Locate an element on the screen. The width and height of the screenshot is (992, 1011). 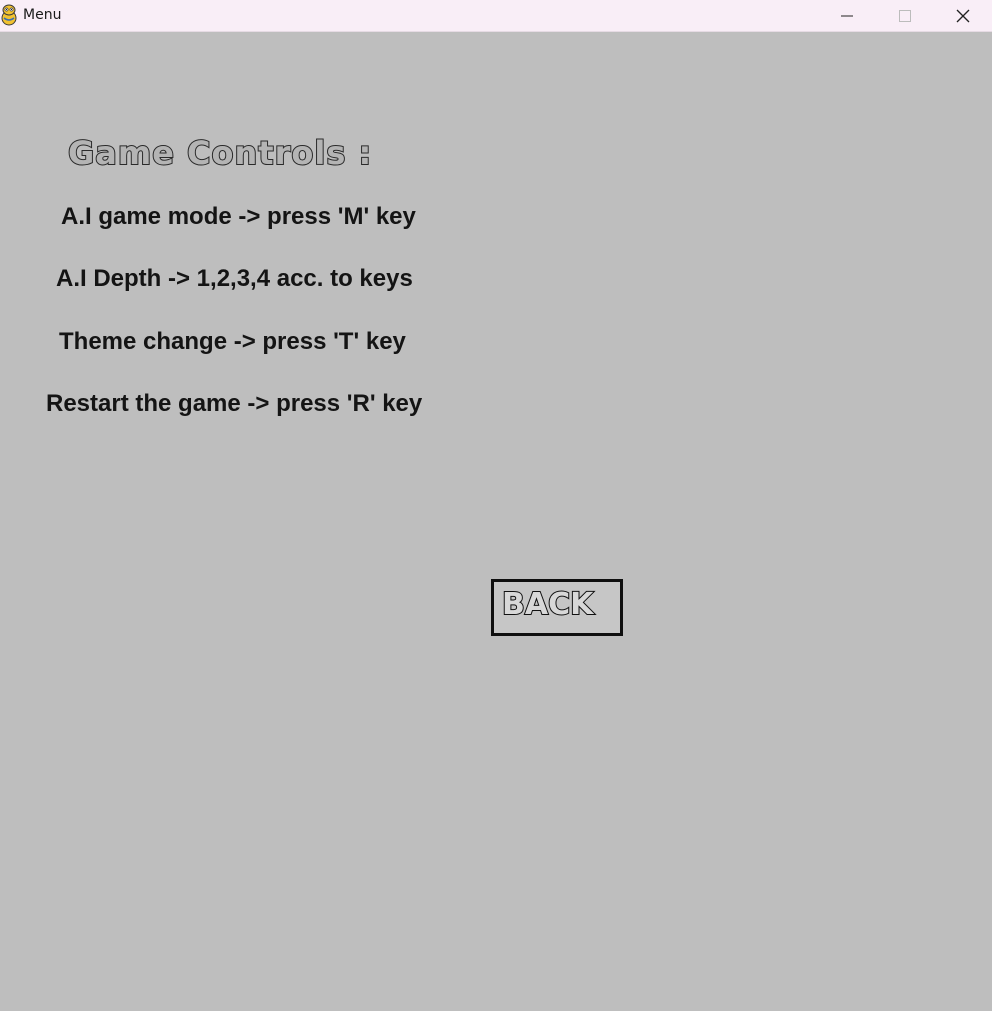
control-ai-mode: A.I game mode -> press 'M' key is located at coordinates (238, 216).